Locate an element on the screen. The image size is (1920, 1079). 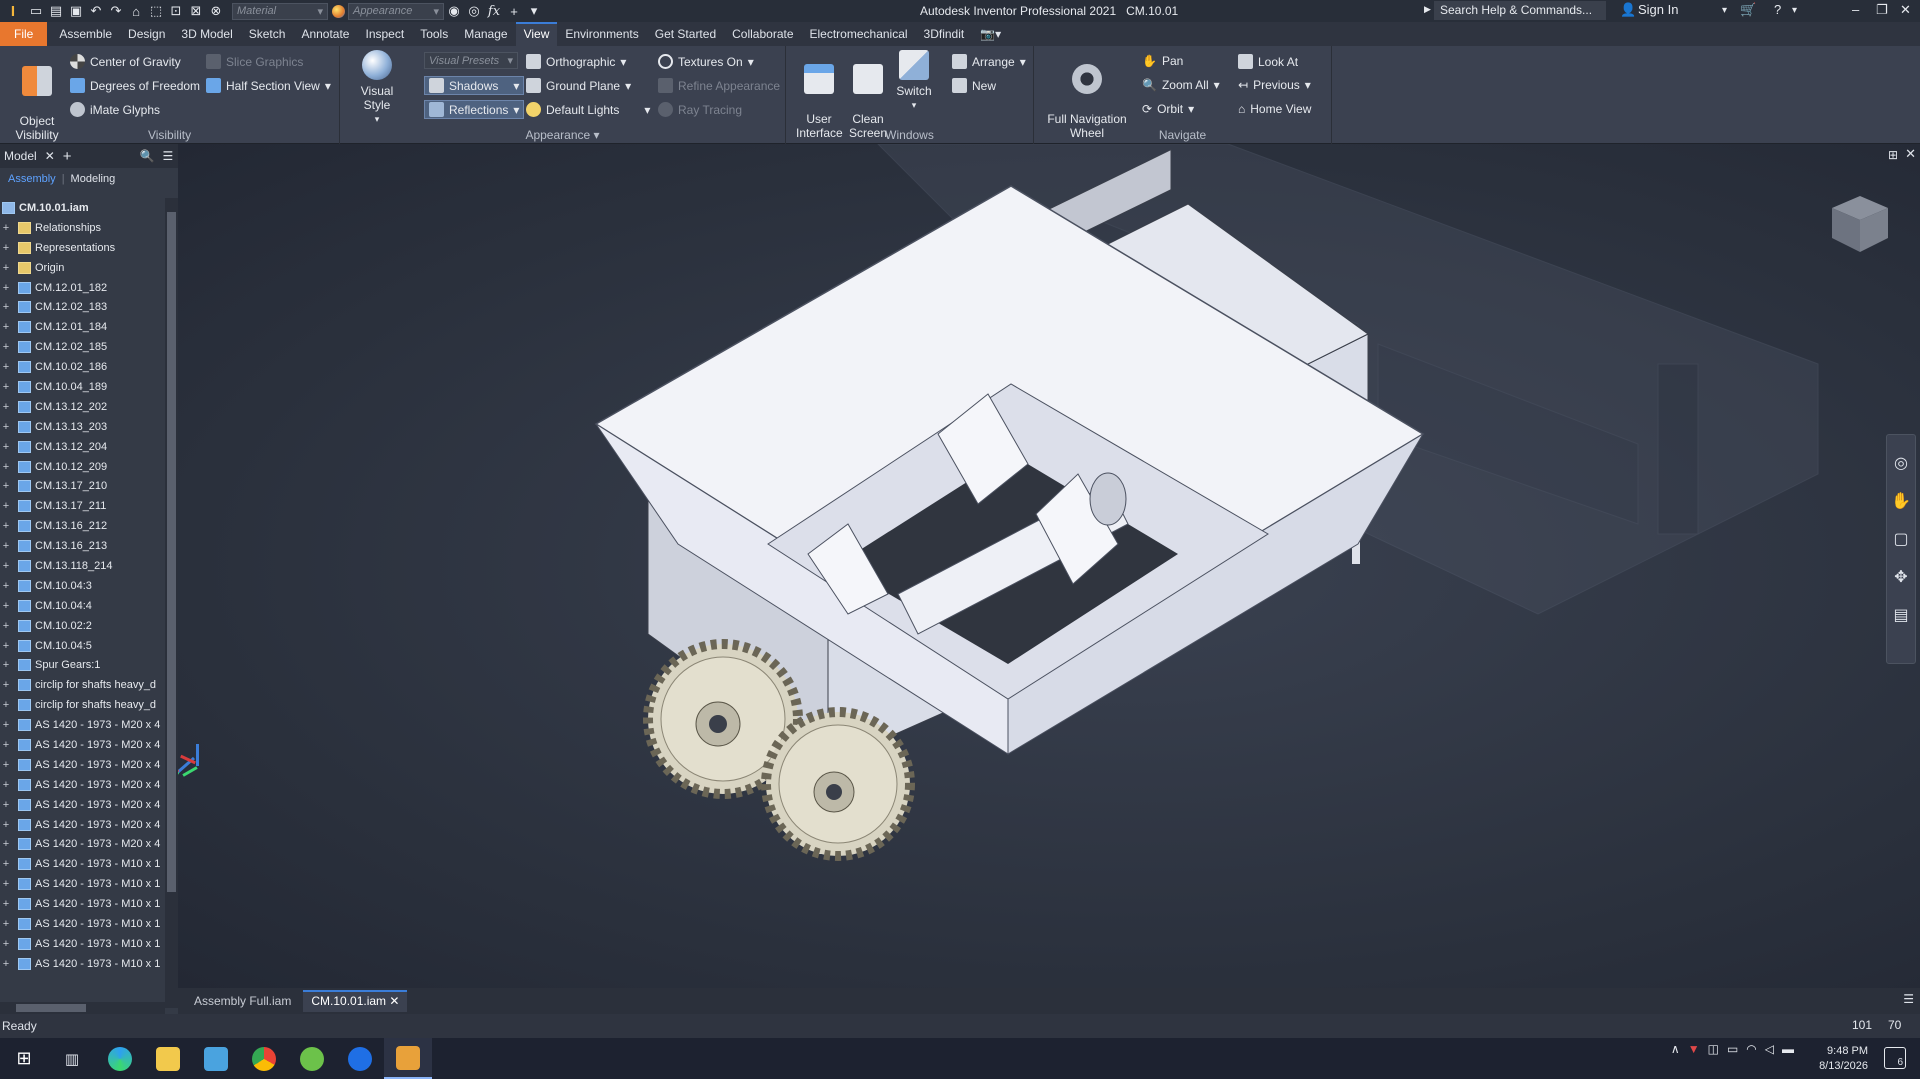
new-file-icon: ▭ is located at coordinates (36, 11).